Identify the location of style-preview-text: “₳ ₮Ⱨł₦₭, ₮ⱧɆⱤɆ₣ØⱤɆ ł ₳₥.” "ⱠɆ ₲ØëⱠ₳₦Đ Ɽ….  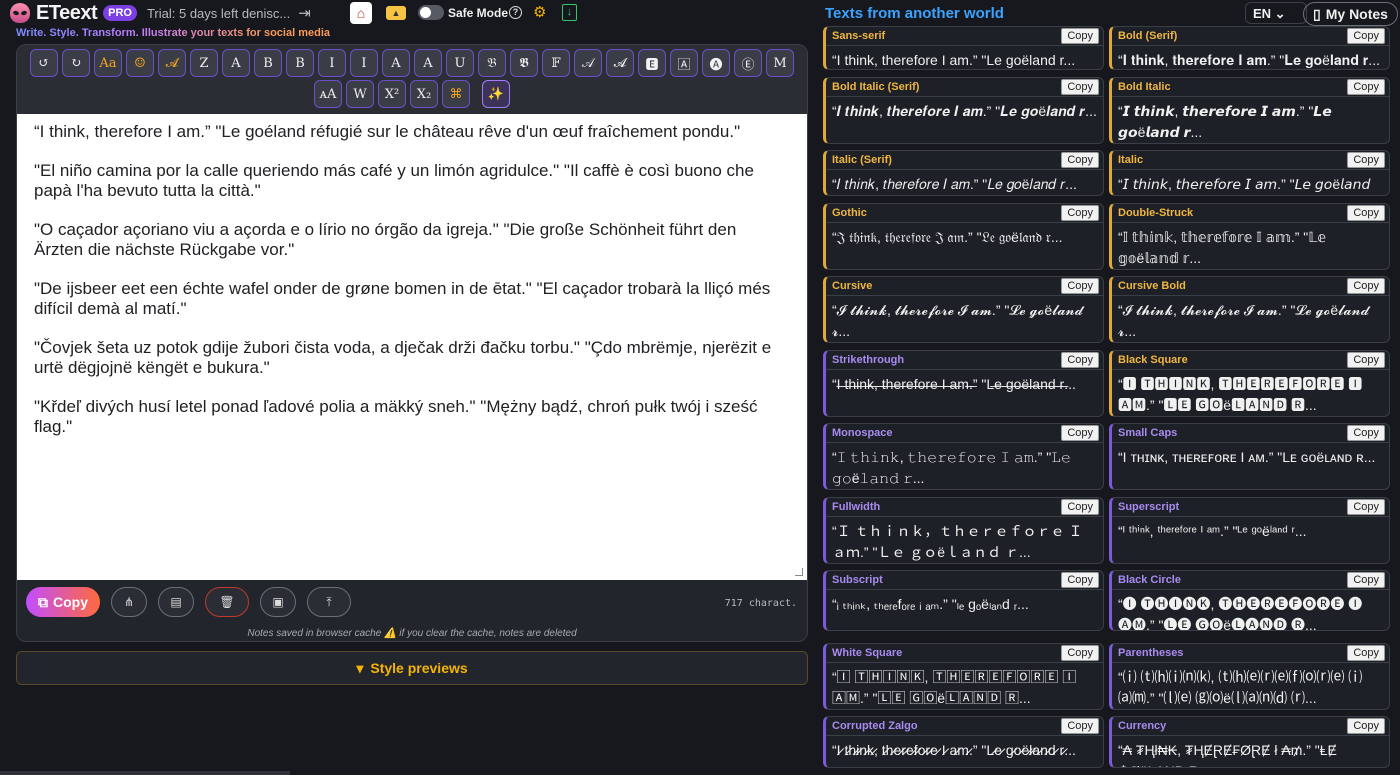
(1250, 751).